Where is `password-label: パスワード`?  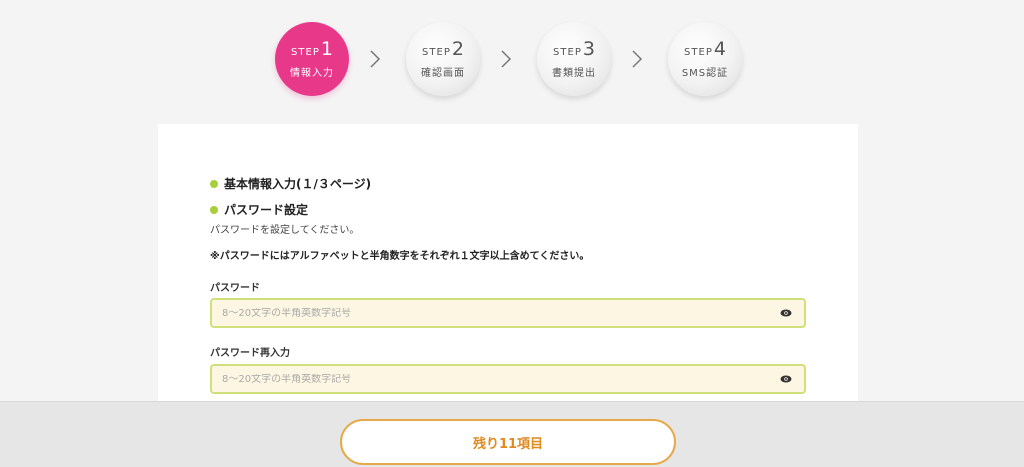 password-label: パスワード is located at coordinates (235, 288).